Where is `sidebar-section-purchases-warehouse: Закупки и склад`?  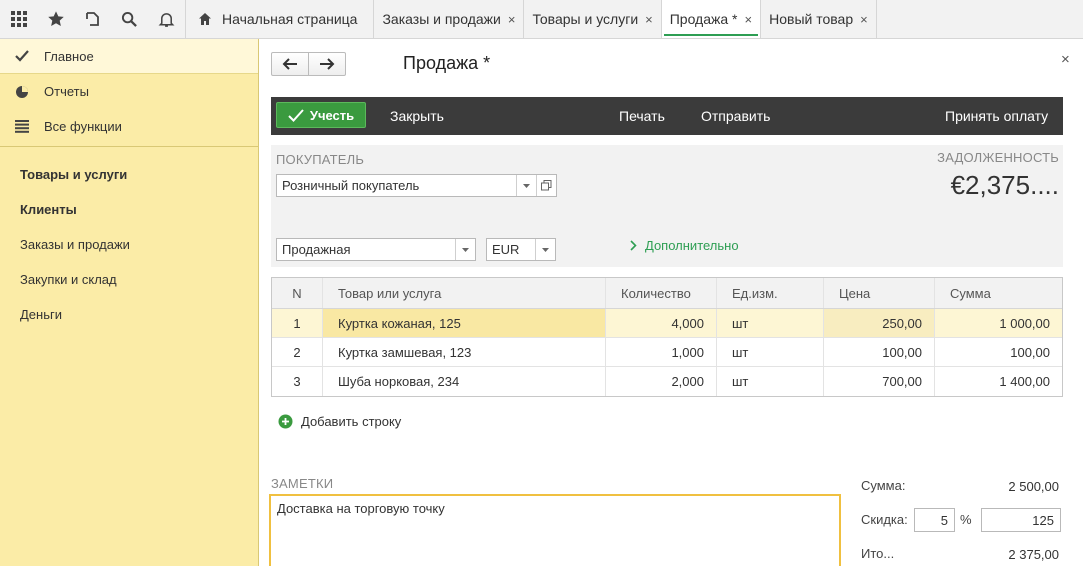 sidebar-section-purchases-warehouse: Закупки и склад is located at coordinates (129, 279).